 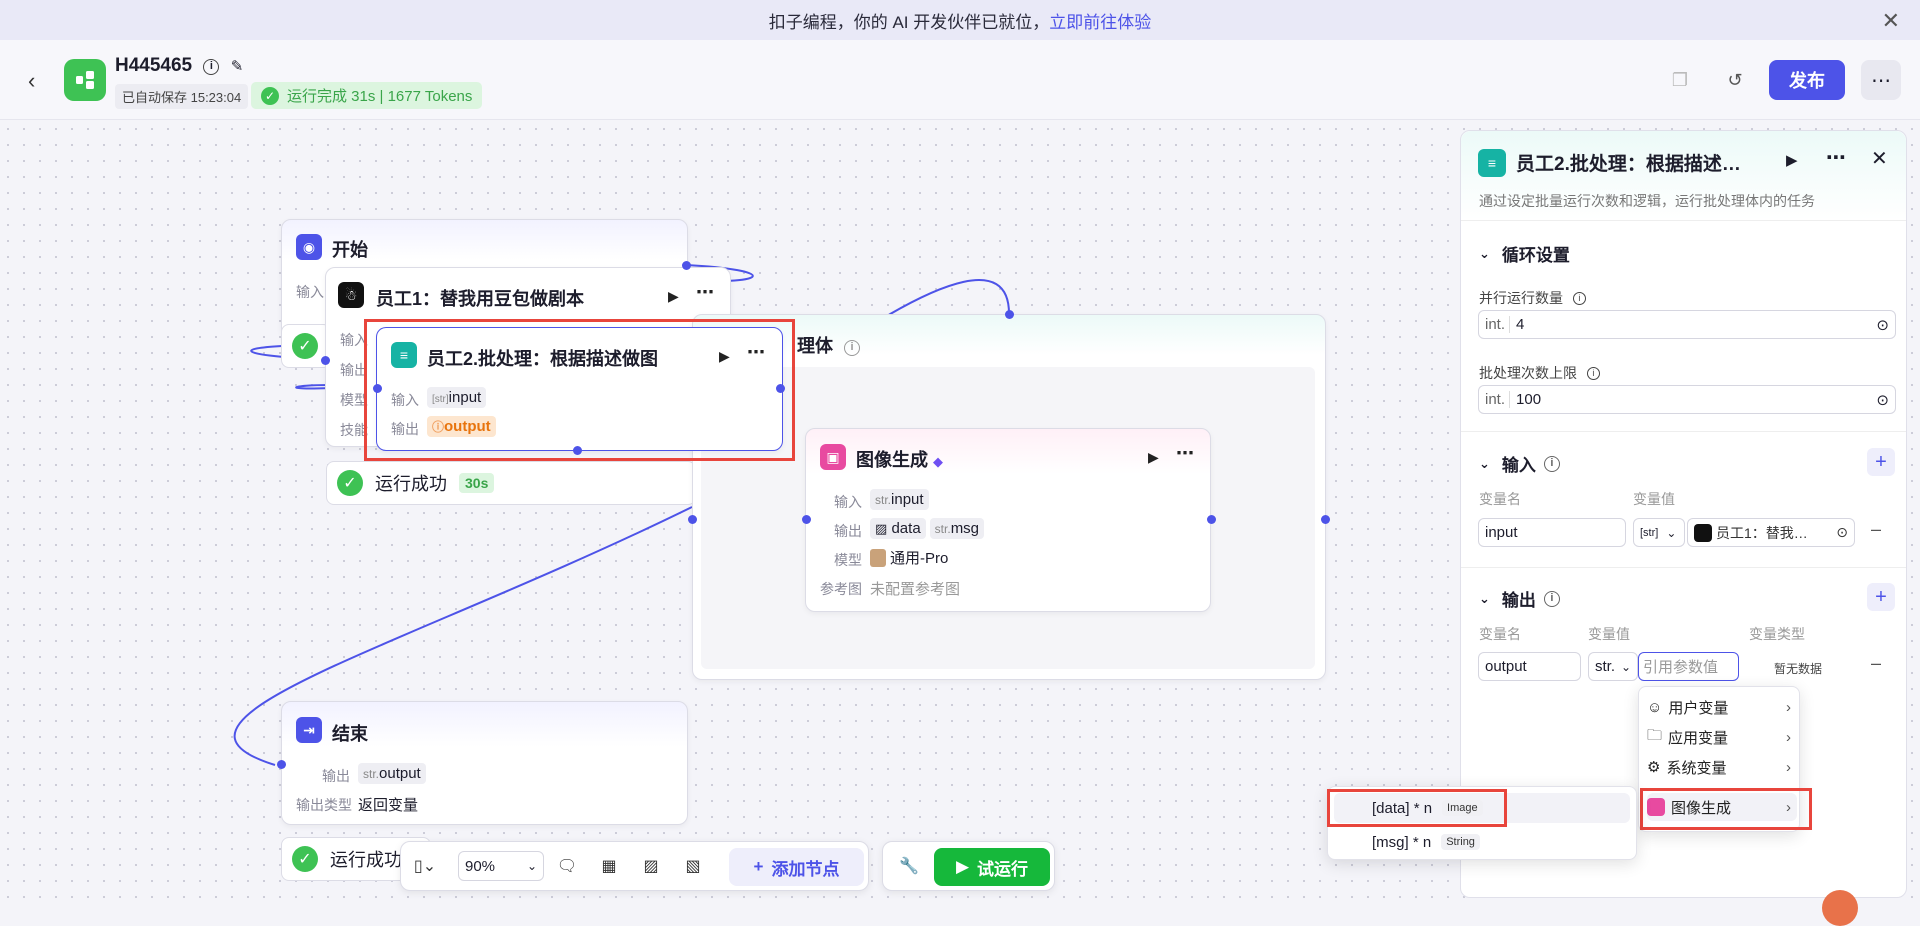 I want to click on image-icon: ▨, so click(x=651, y=866).